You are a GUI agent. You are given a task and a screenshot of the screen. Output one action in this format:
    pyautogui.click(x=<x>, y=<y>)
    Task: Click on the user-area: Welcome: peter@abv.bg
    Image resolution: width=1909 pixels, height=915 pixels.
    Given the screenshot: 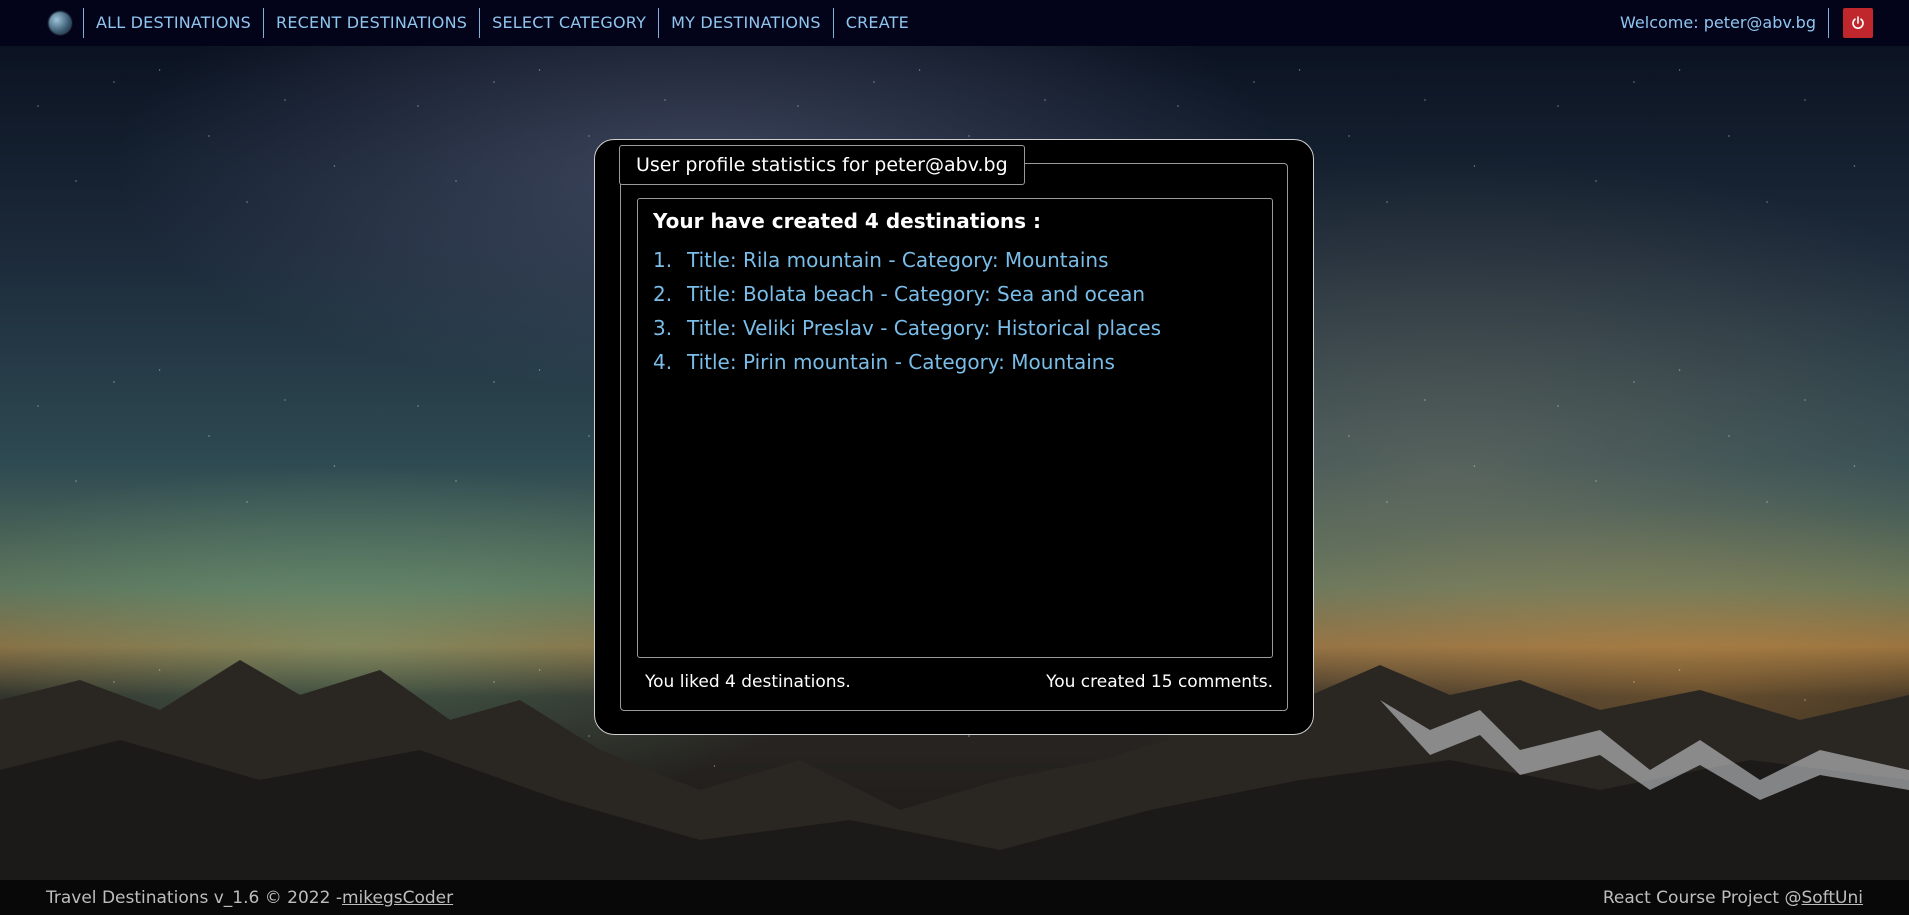 What is the action you would take?
    pyautogui.click(x=1746, y=23)
    